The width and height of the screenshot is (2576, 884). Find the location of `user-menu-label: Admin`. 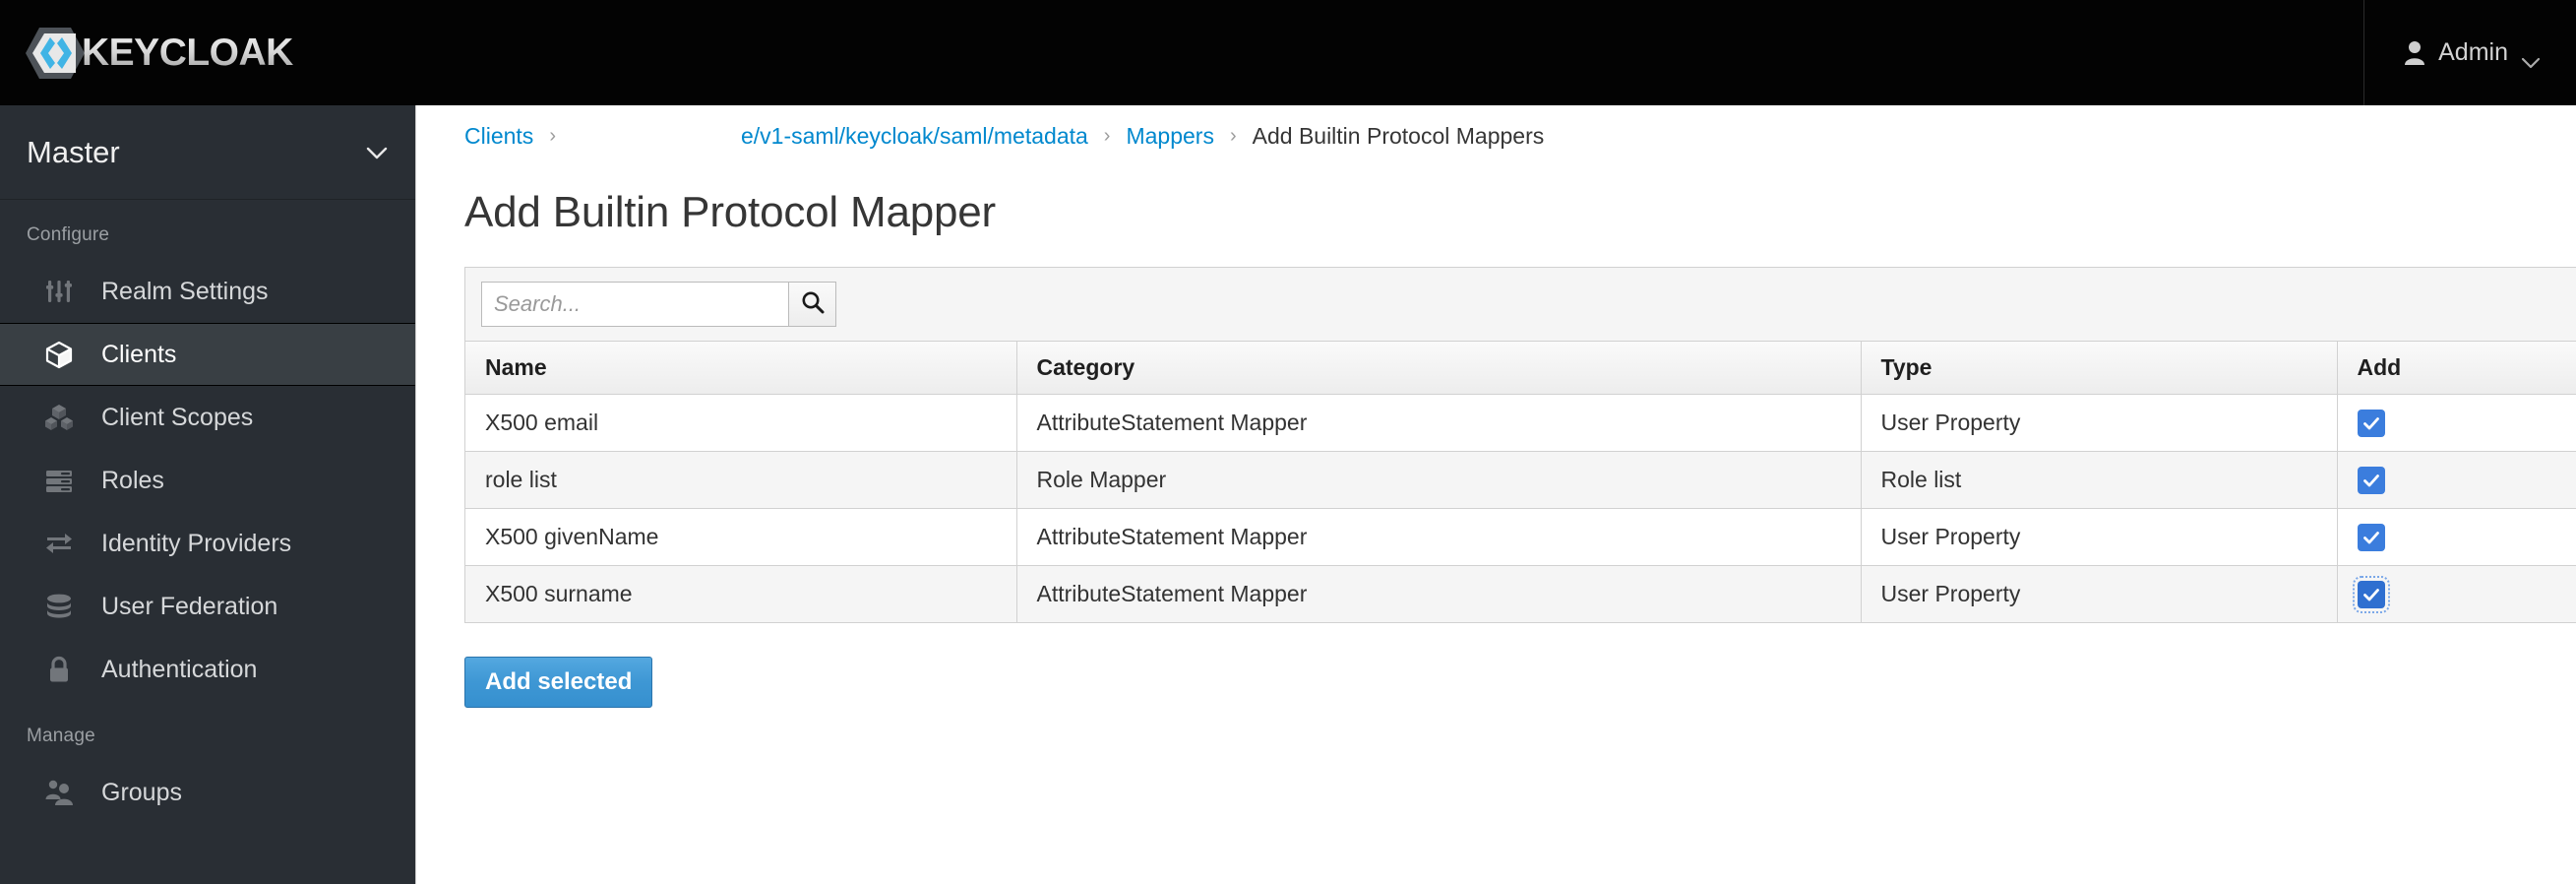

user-menu-label: Admin is located at coordinates (2473, 52).